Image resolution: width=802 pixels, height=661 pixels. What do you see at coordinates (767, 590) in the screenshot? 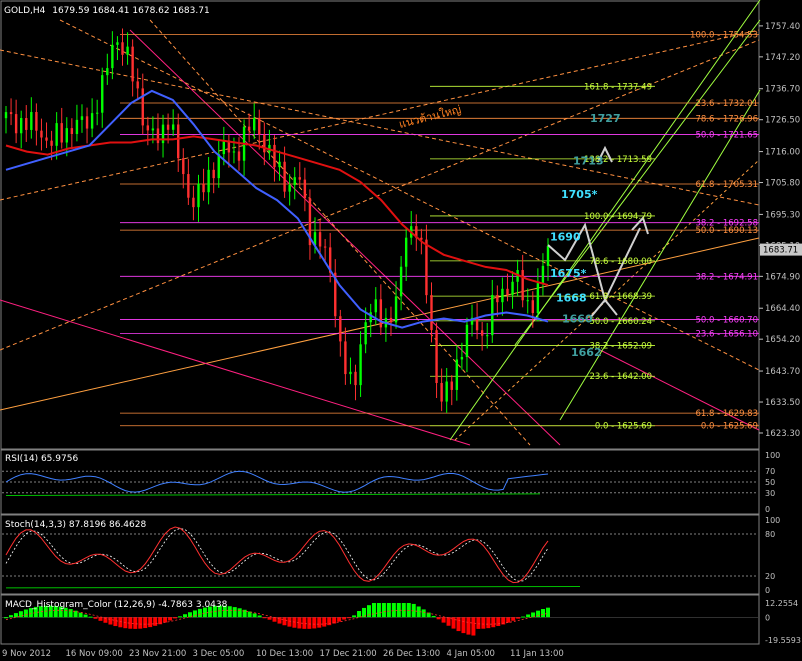
I see `stoch-tick-label: 0` at bounding box center [767, 590].